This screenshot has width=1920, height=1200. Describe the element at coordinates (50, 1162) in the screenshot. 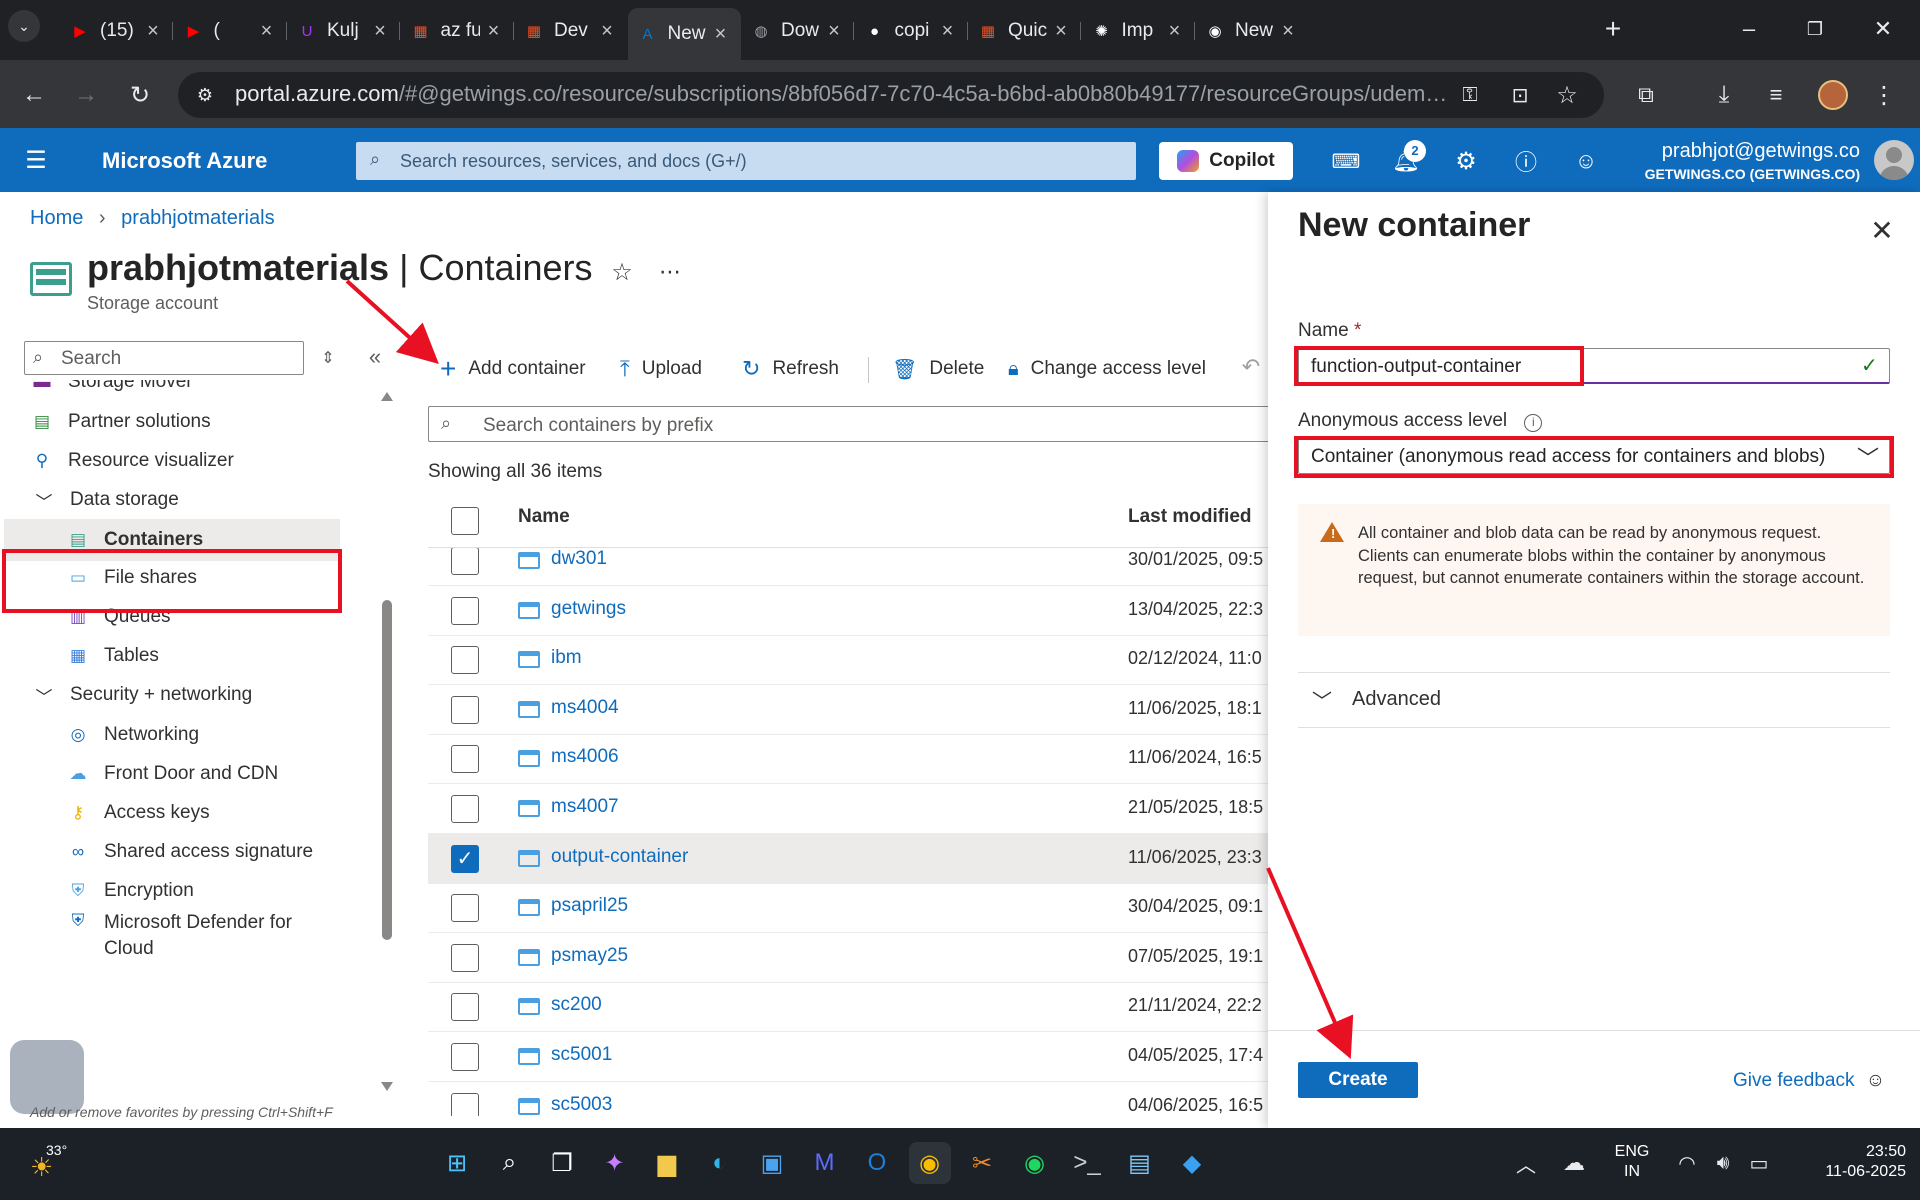

I see `weather-widget: ☀ 33°` at that location.